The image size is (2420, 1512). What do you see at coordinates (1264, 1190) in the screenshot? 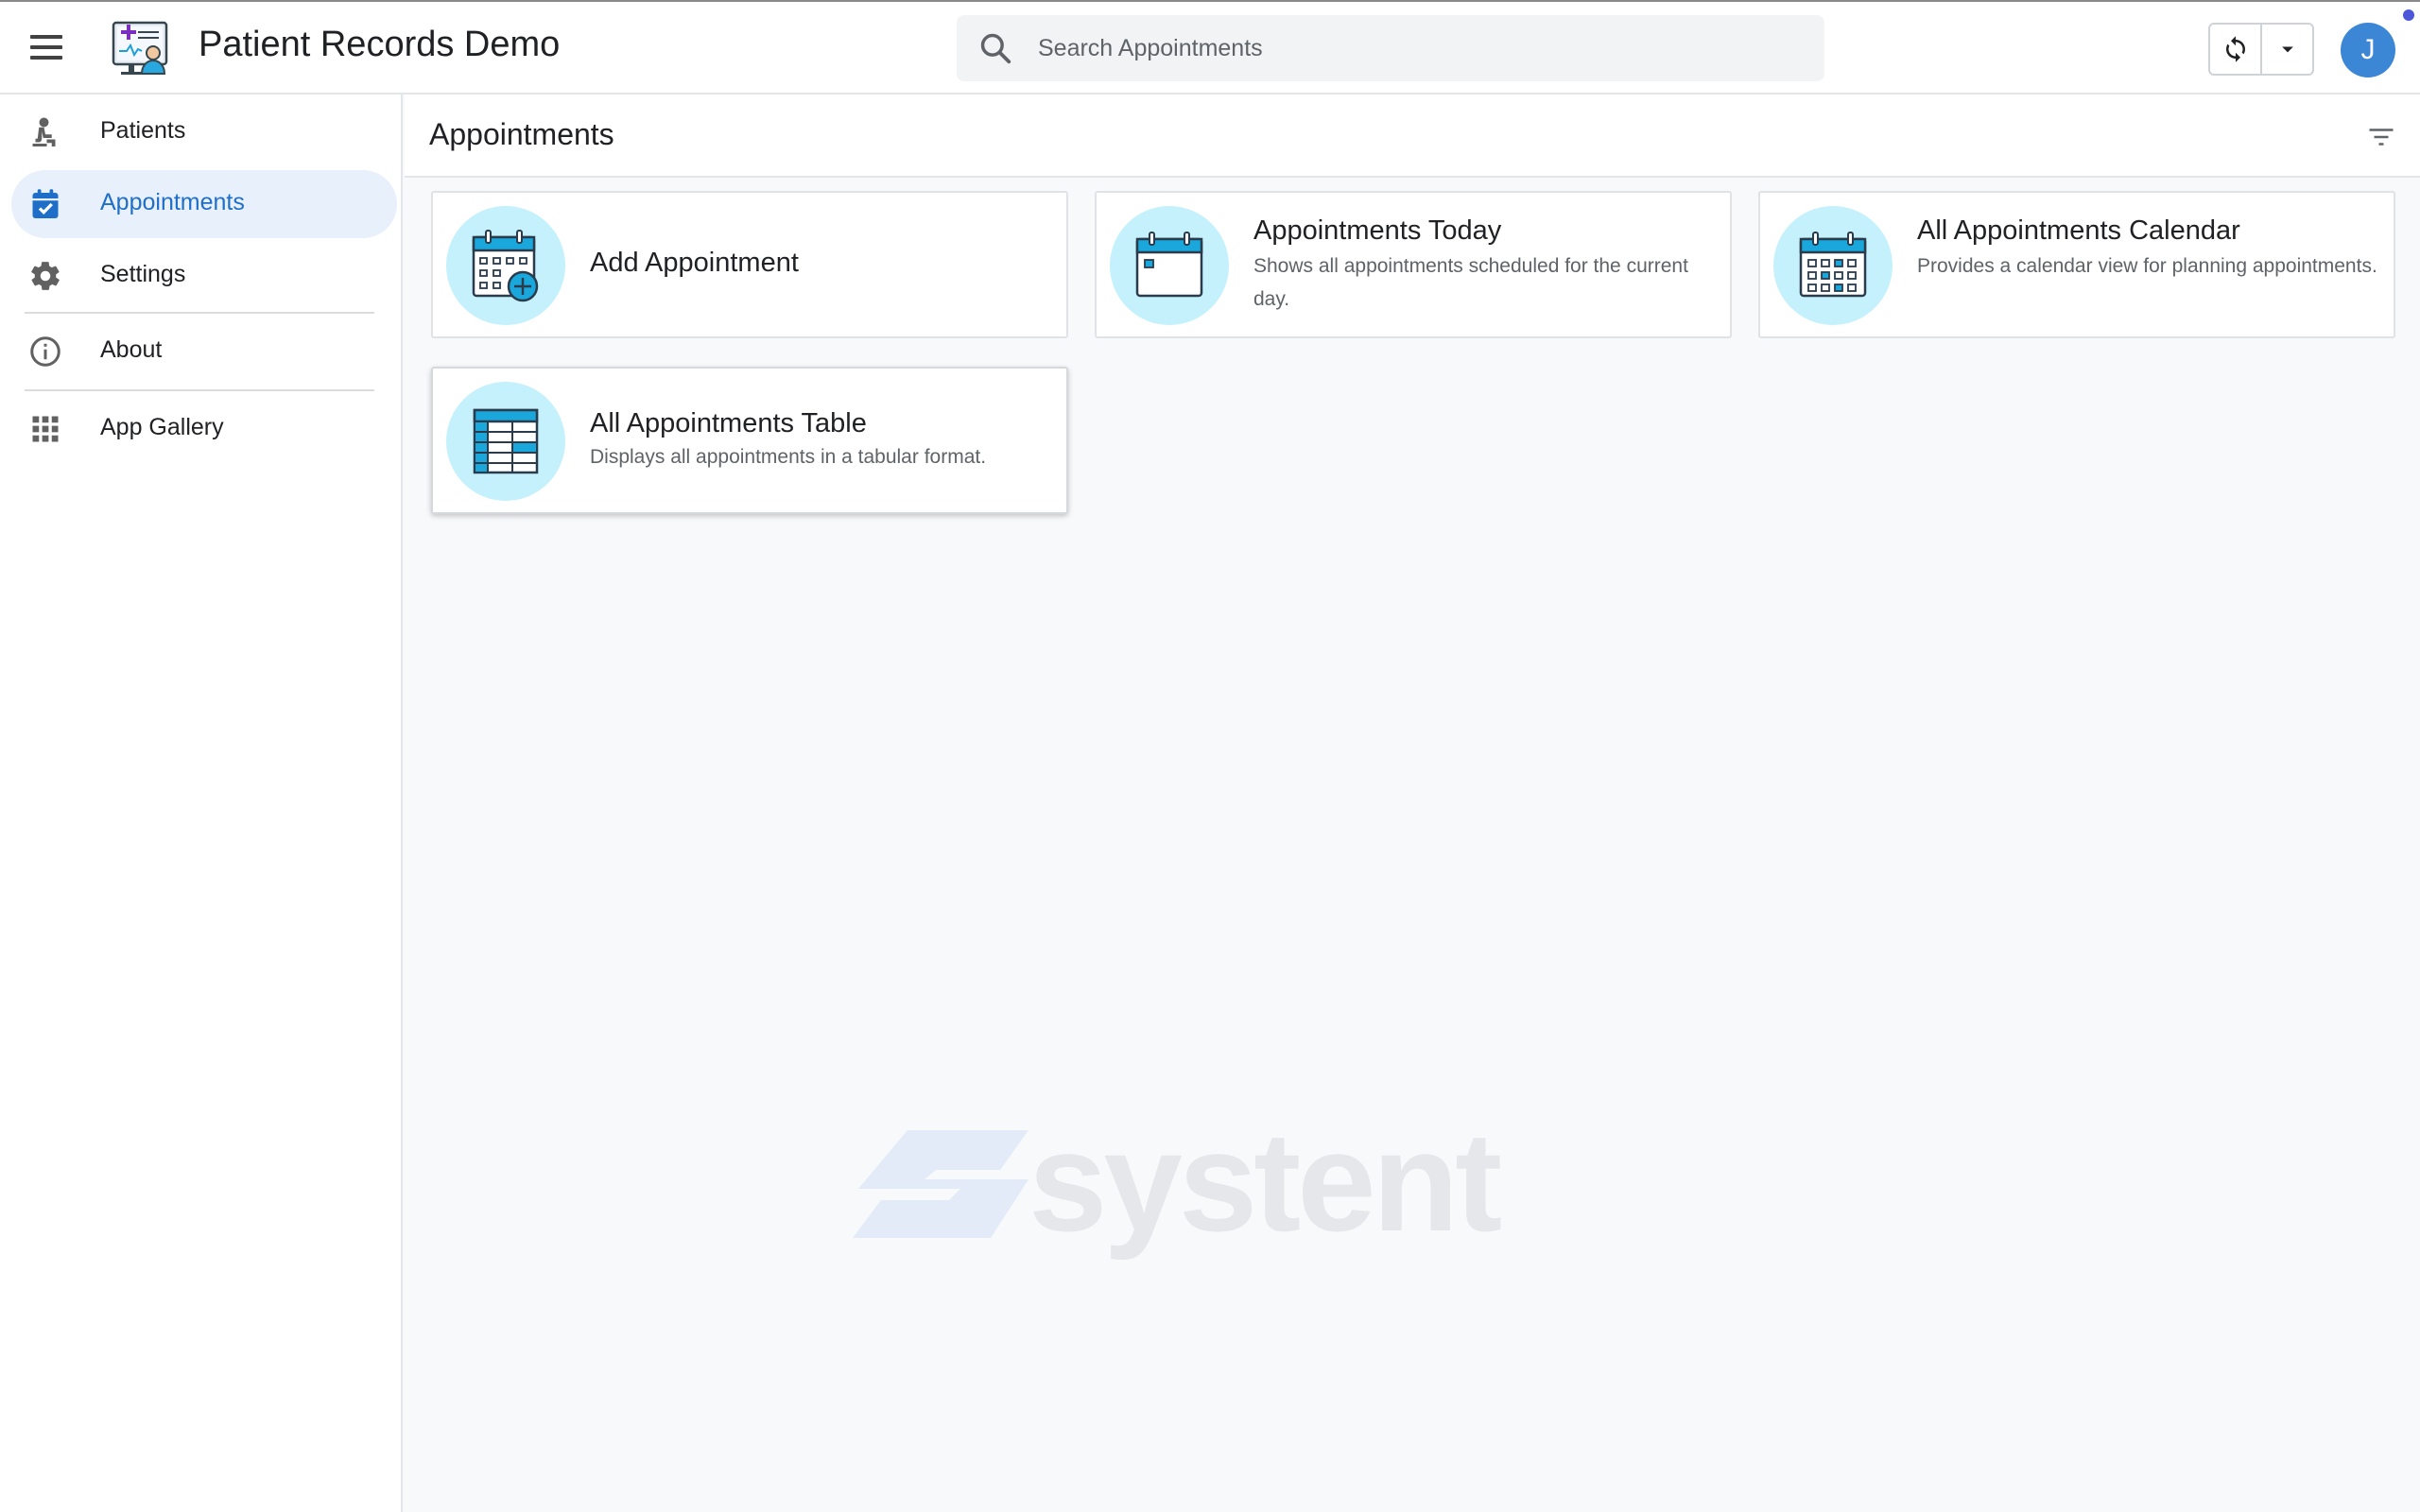
I see `watermark-text: systent` at bounding box center [1264, 1190].